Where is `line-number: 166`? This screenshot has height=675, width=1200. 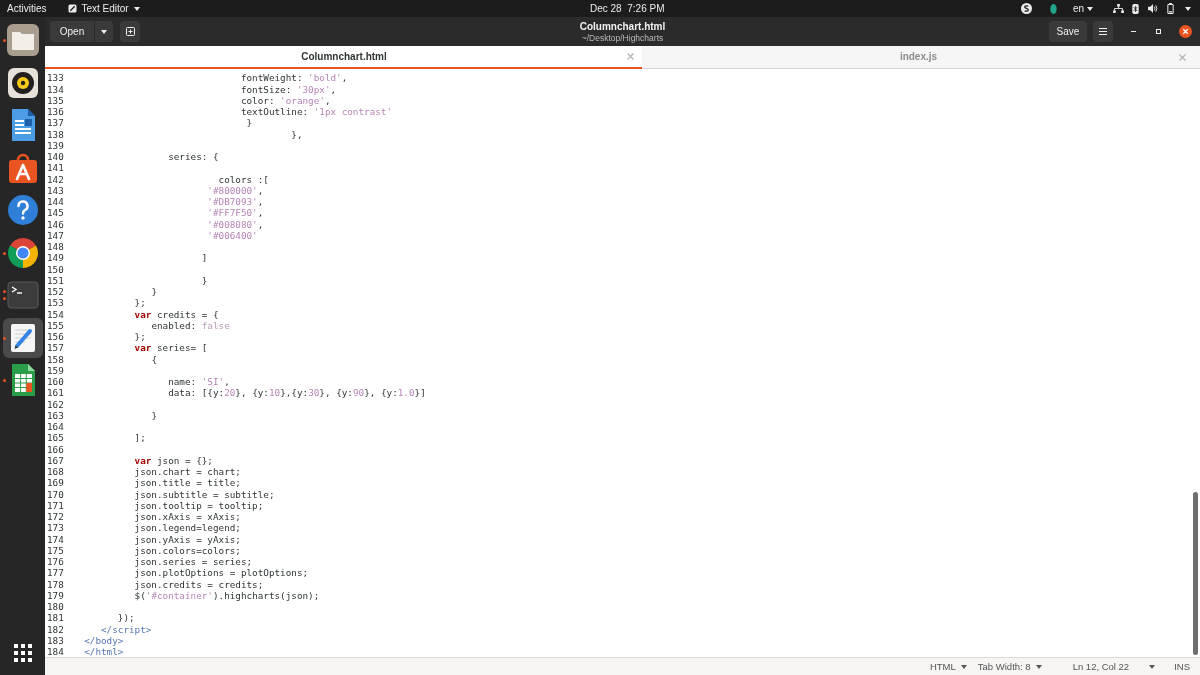
line-number: 166 is located at coordinates (55, 449).